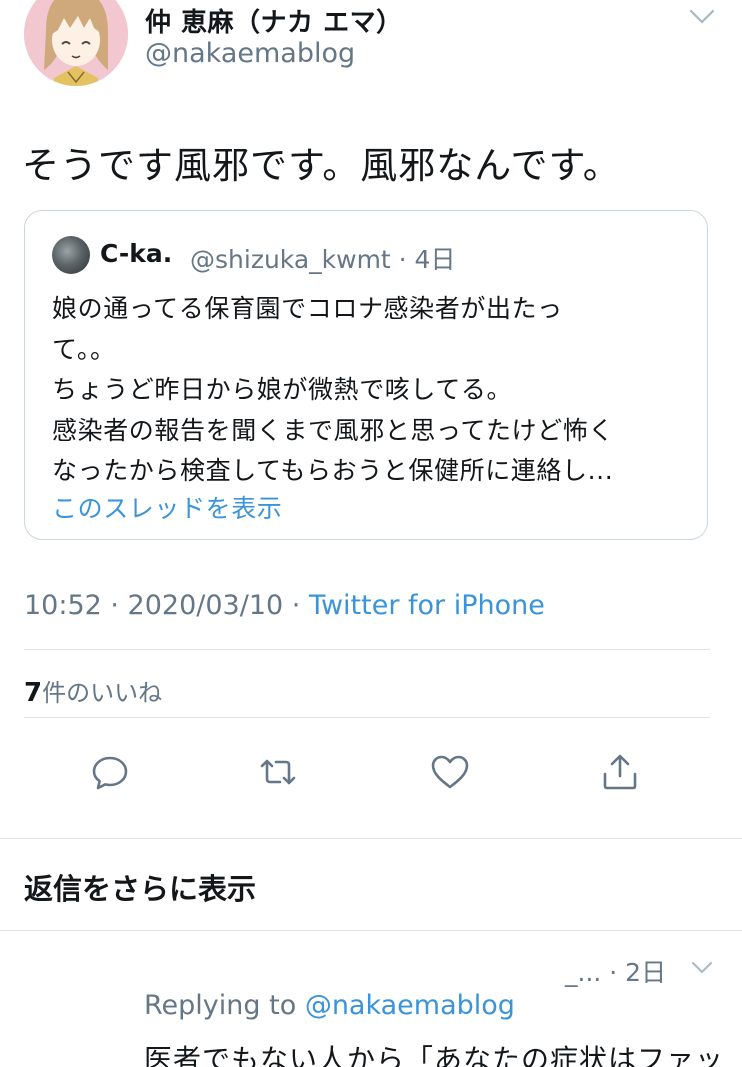 This screenshot has width=742, height=1067. What do you see at coordinates (434, 1055) in the screenshot?
I see `reply-text: 医者でもない人から「あなたの症状はファッ` at bounding box center [434, 1055].